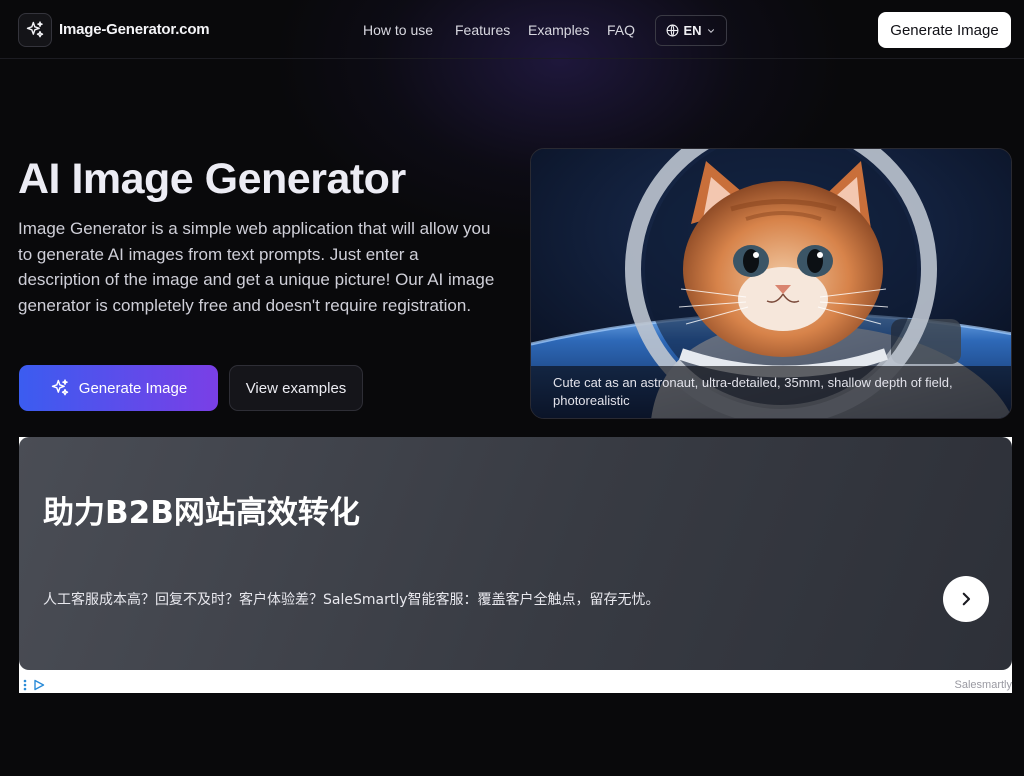  I want to click on chevron-down-icon, so click(710, 30).